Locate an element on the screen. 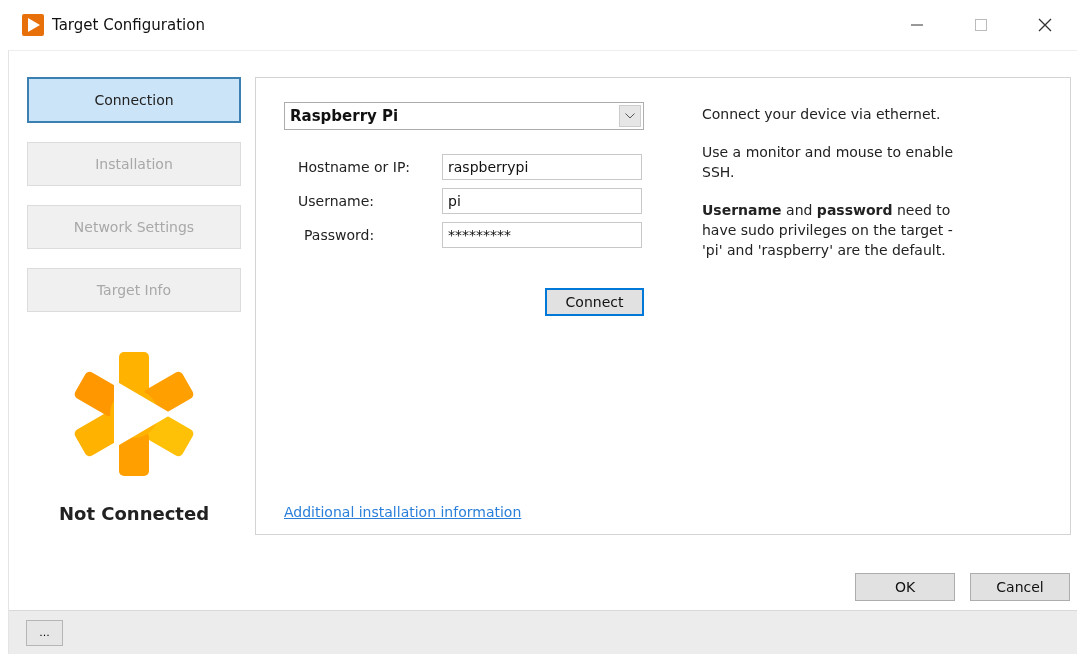 The width and height of the screenshot is (1077, 654). field-label: Password: is located at coordinates (339, 235).